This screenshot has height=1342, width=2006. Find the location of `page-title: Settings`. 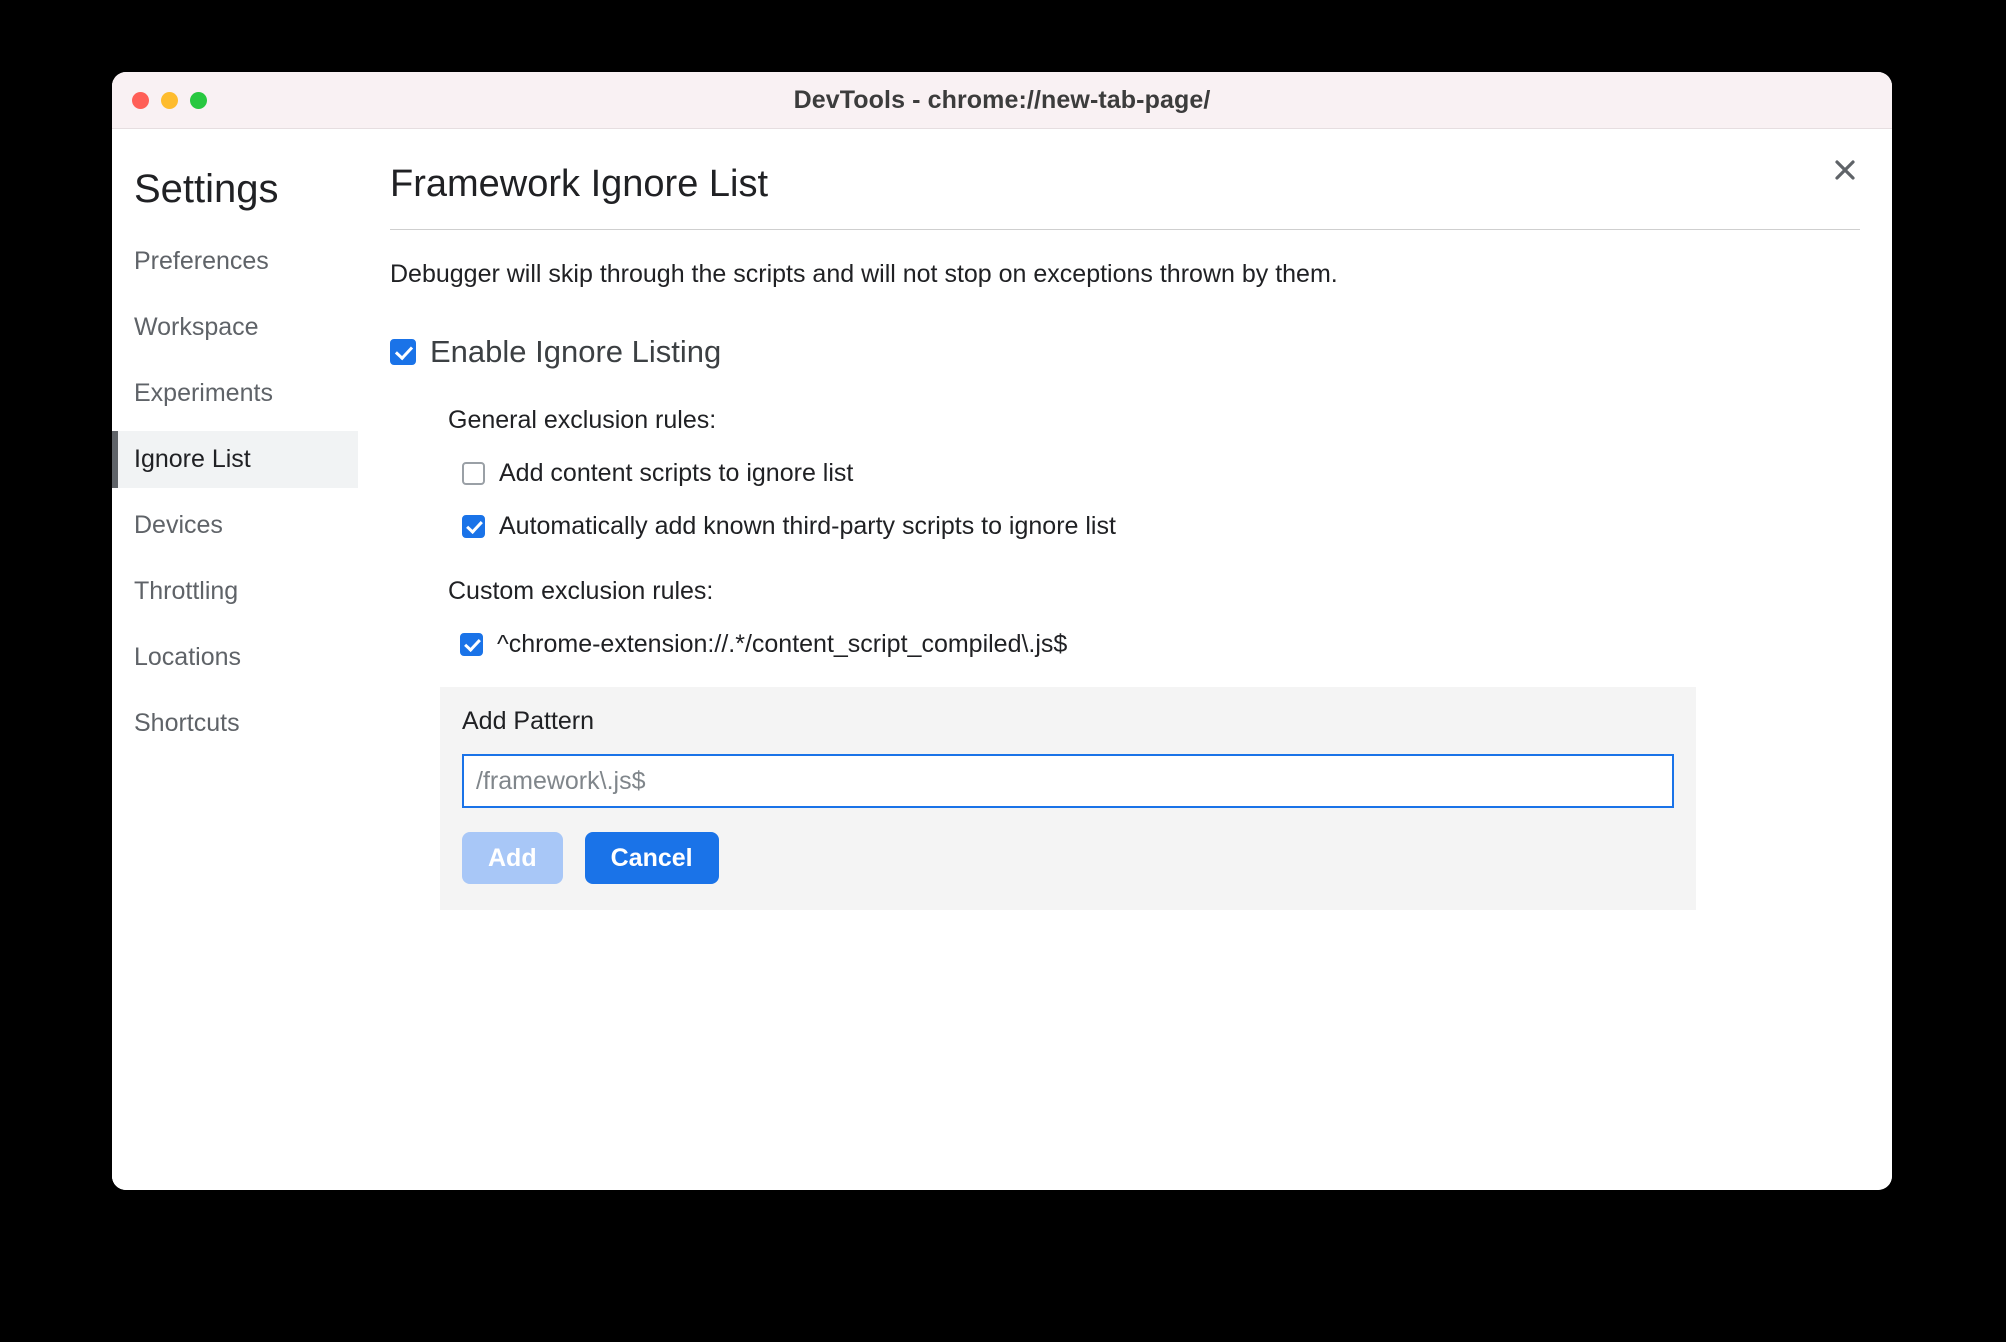

page-title: Settings is located at coordinates (206, 189).